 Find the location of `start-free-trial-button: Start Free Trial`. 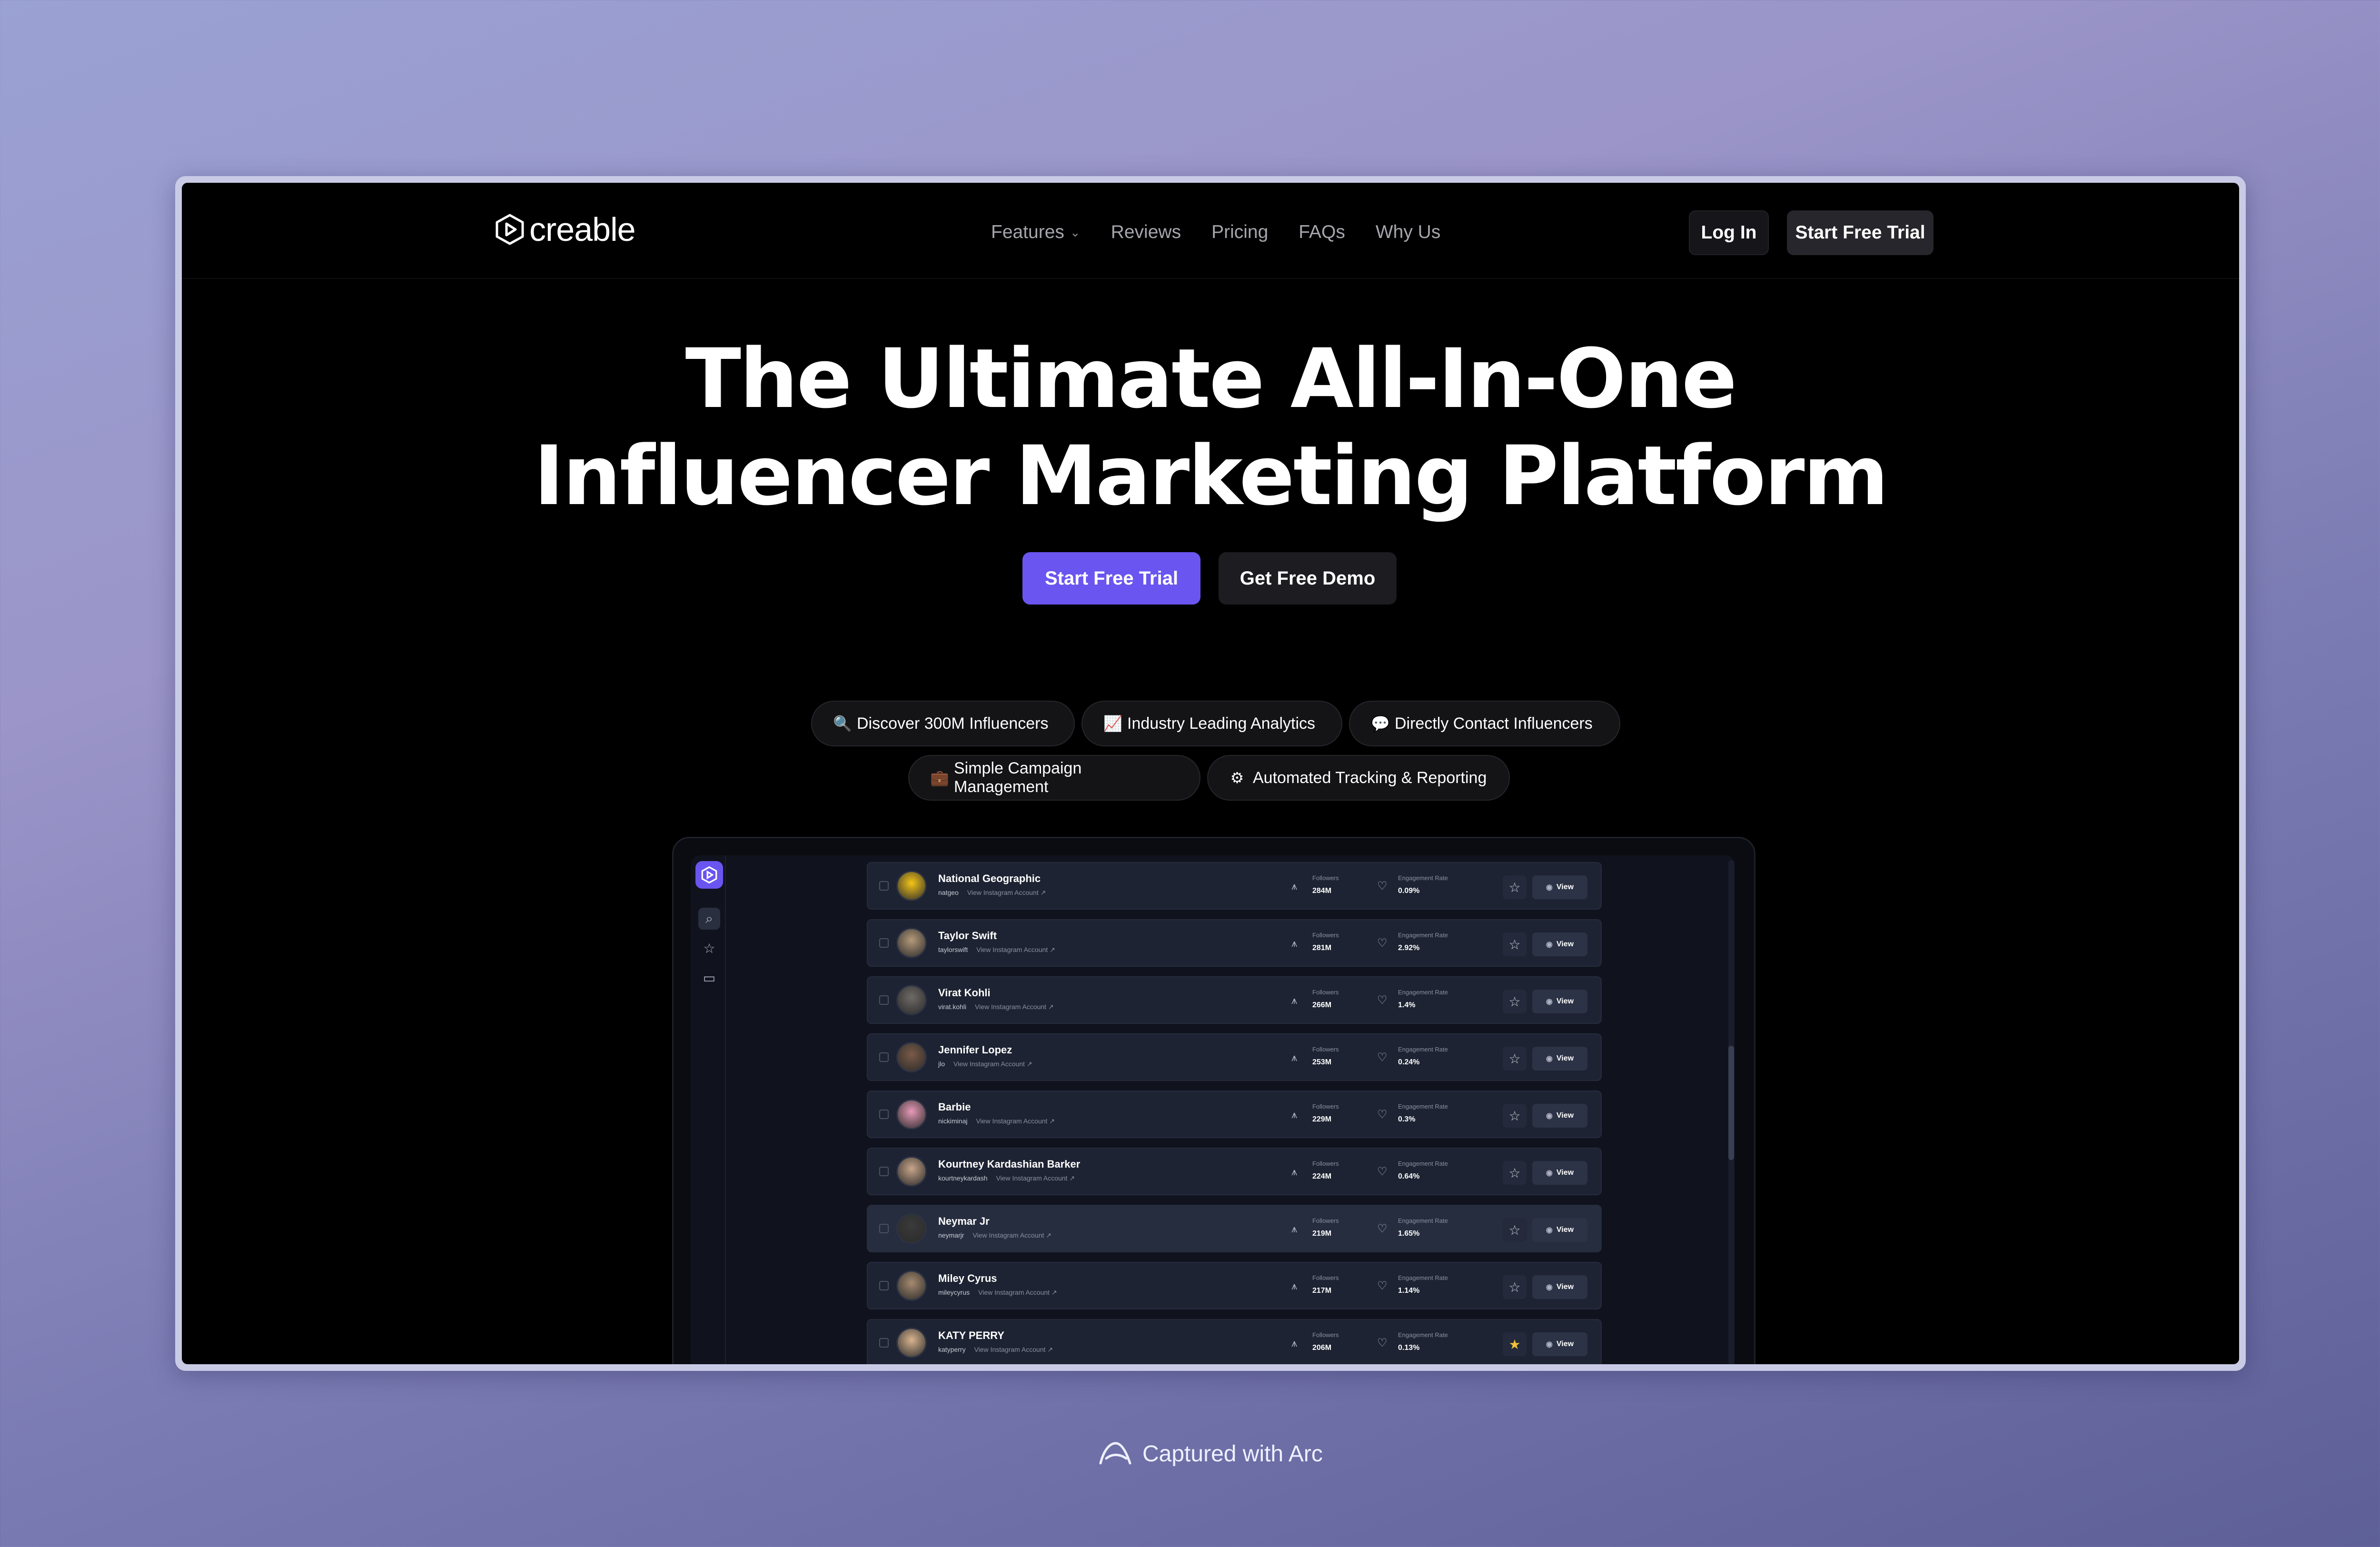

start-free-trial-button: Start Free Trial is located at coordinates (1111, 578).